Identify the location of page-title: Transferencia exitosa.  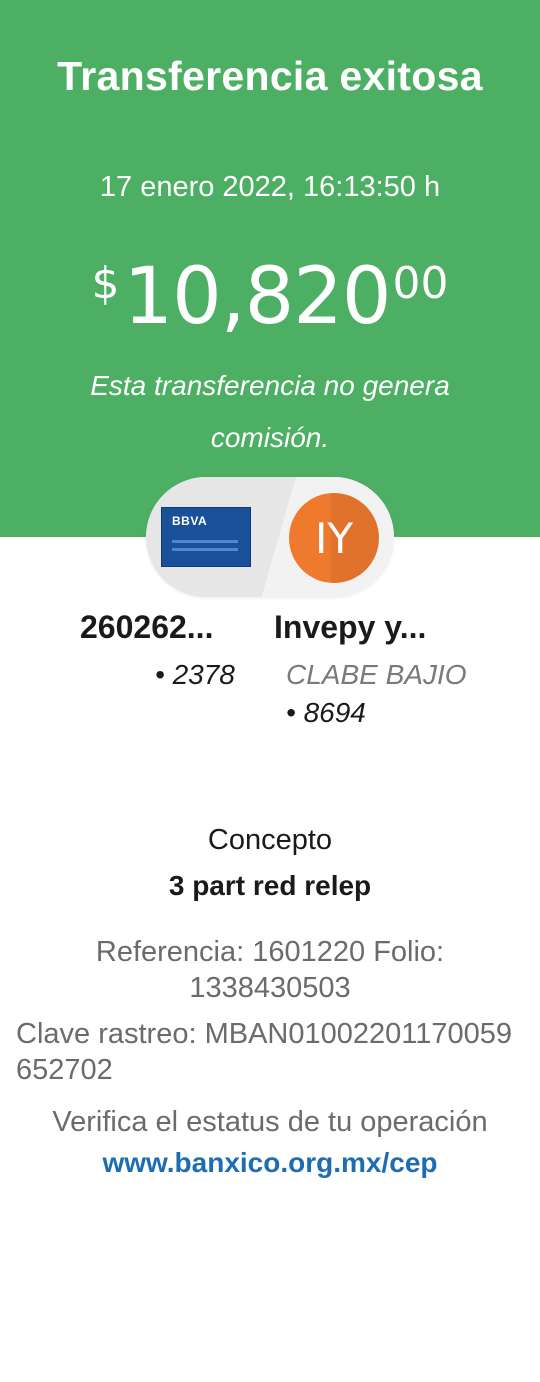
(270, 76).